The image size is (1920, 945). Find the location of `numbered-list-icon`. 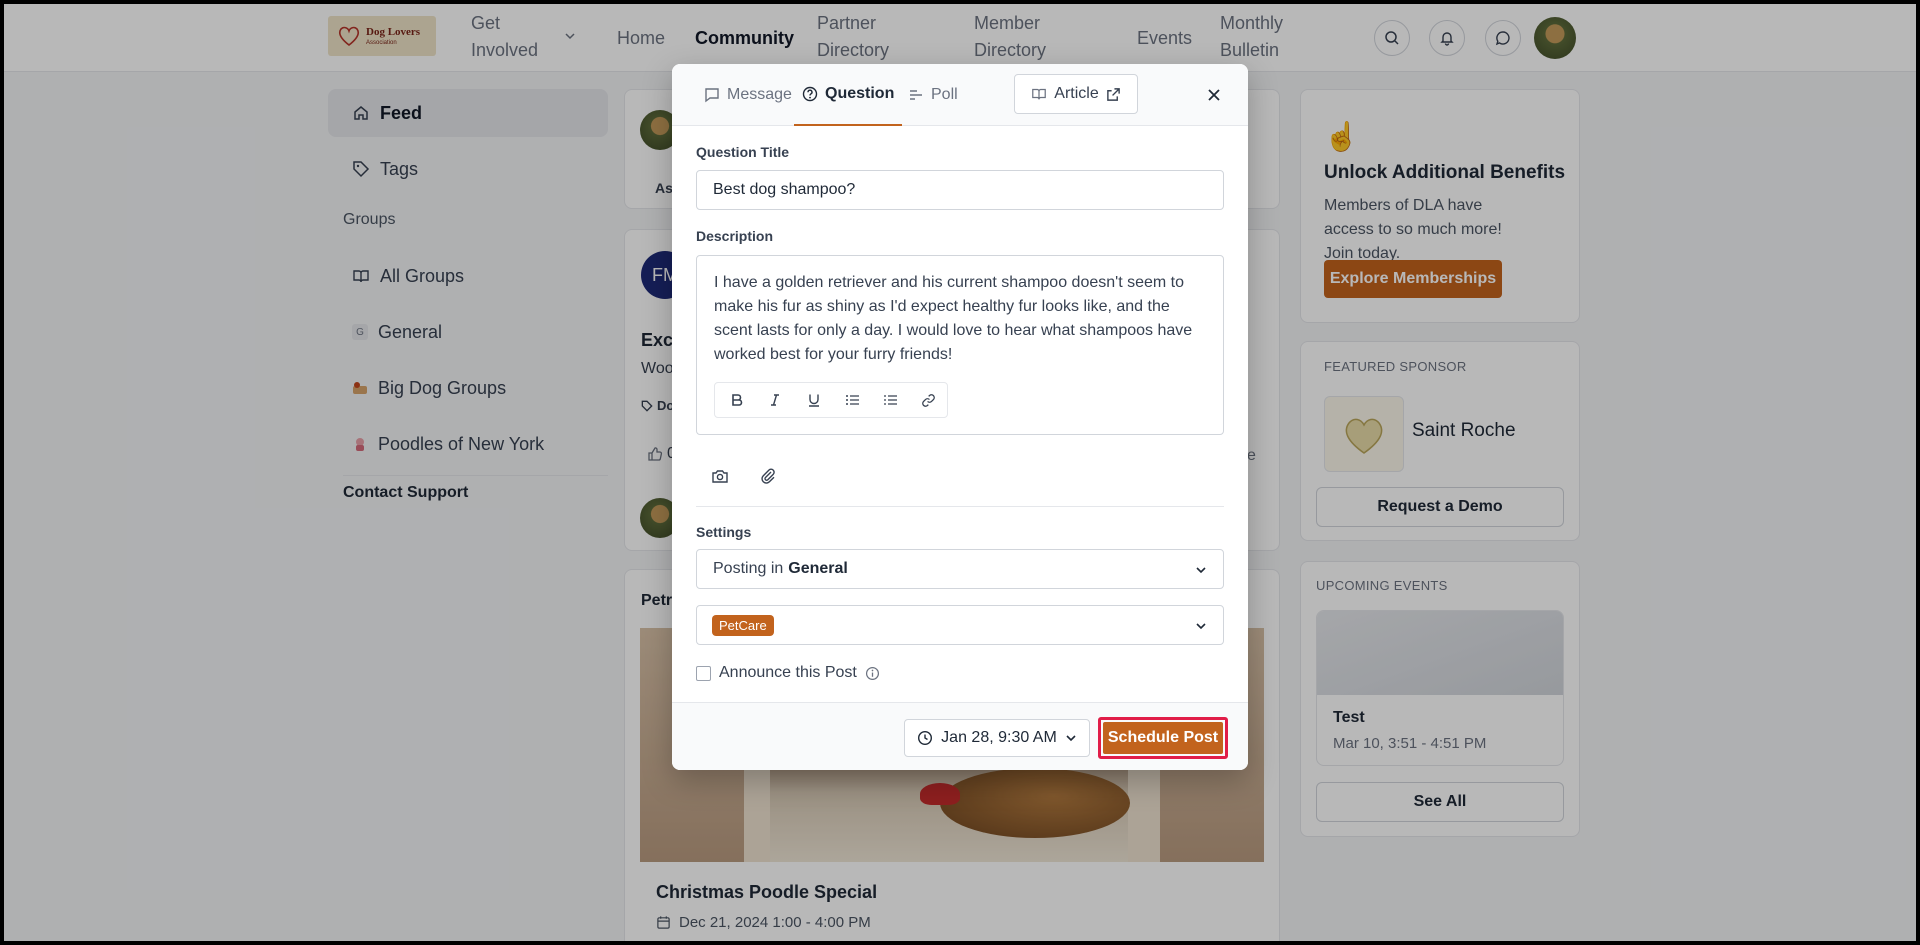

numbered-list-icon is located at coordinates (890, 400).